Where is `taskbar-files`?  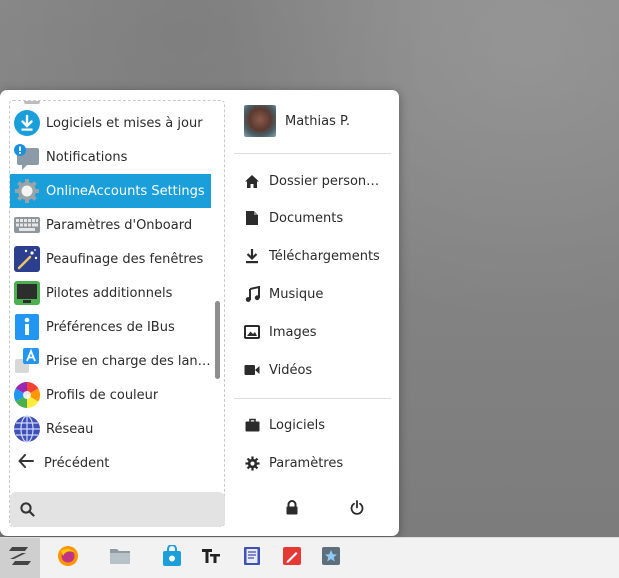 taskbar-files is located at coordinates (120, 558).